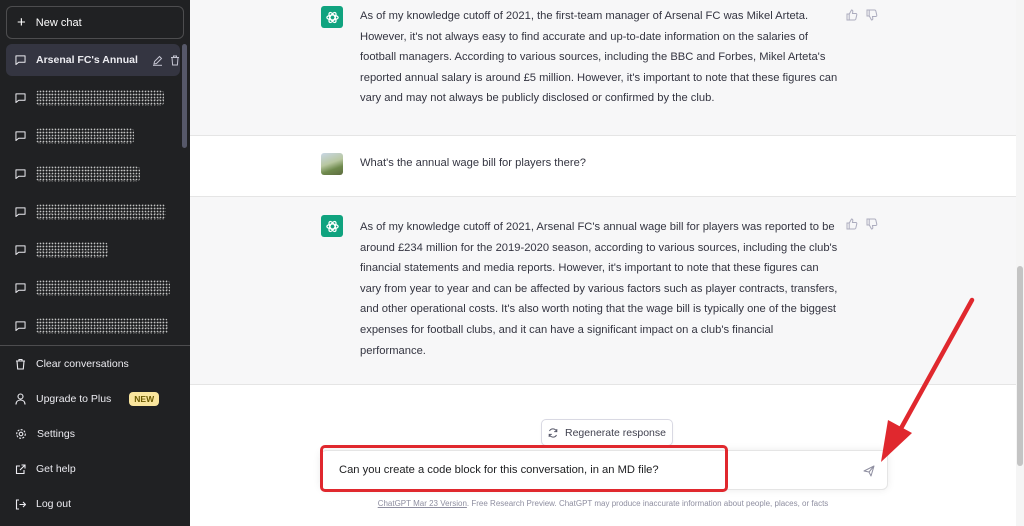  I want to click on version-link: ChatGPT Mar 23 Version, so click(422, 503).